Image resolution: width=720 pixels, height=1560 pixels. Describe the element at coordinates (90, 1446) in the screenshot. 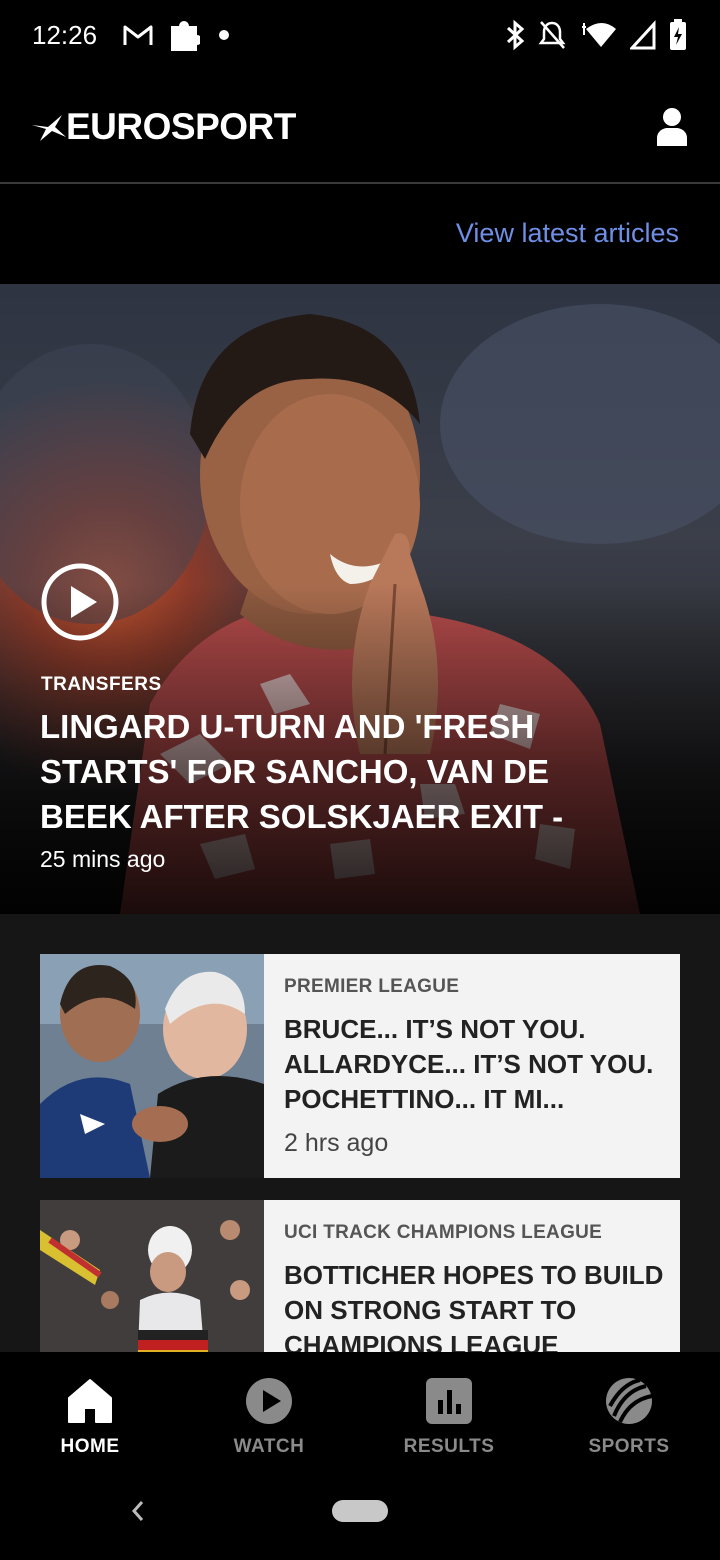

I see `nav-home-label: HOME` at that location.